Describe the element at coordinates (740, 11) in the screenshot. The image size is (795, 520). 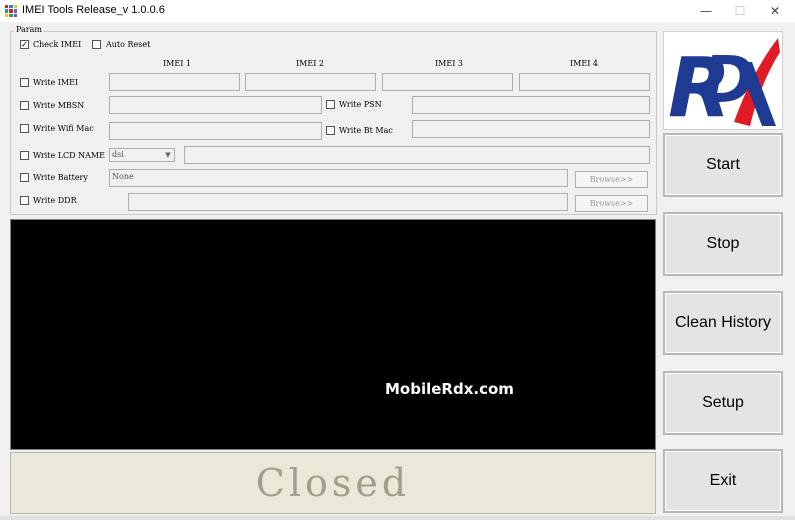
I see `maximize-button: ☐` at that location.